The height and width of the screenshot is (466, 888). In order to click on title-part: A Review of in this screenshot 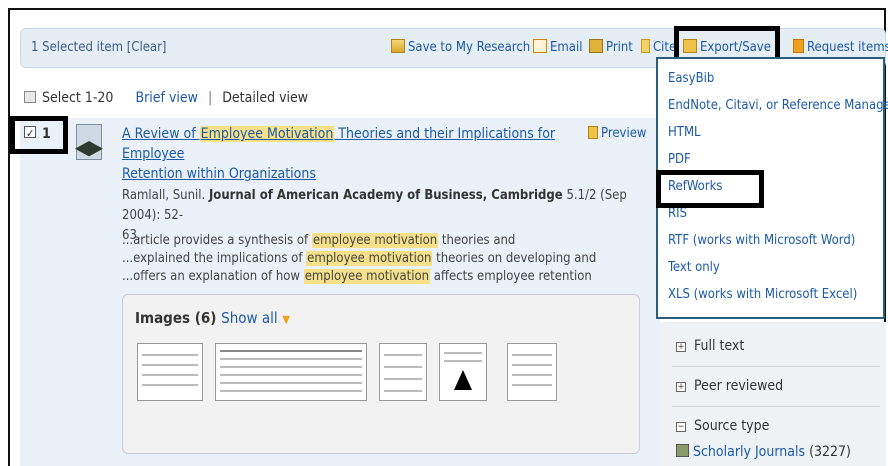, I will do `click(161, 134)`.